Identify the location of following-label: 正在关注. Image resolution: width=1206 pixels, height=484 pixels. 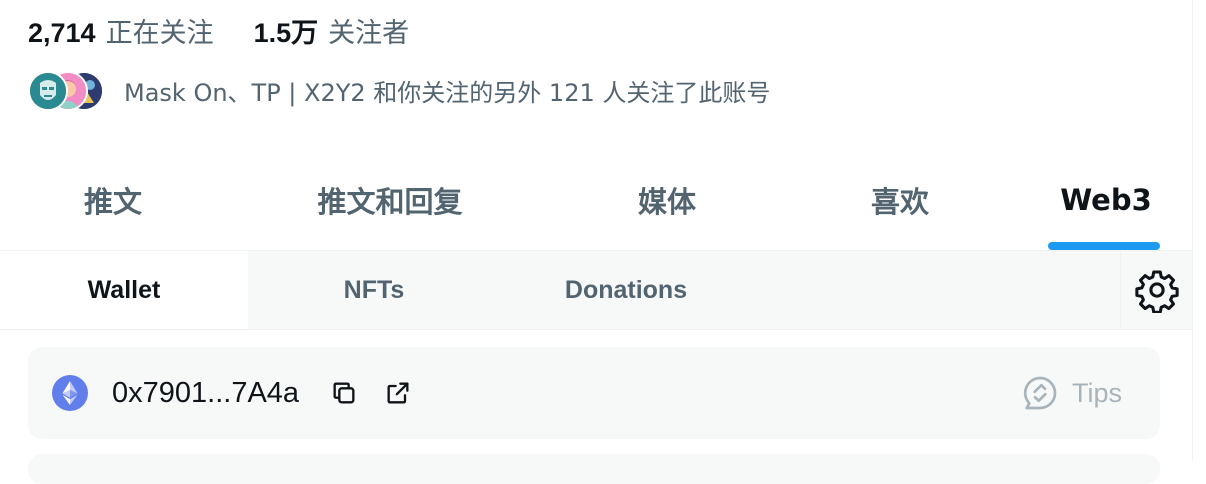
(159, 33).